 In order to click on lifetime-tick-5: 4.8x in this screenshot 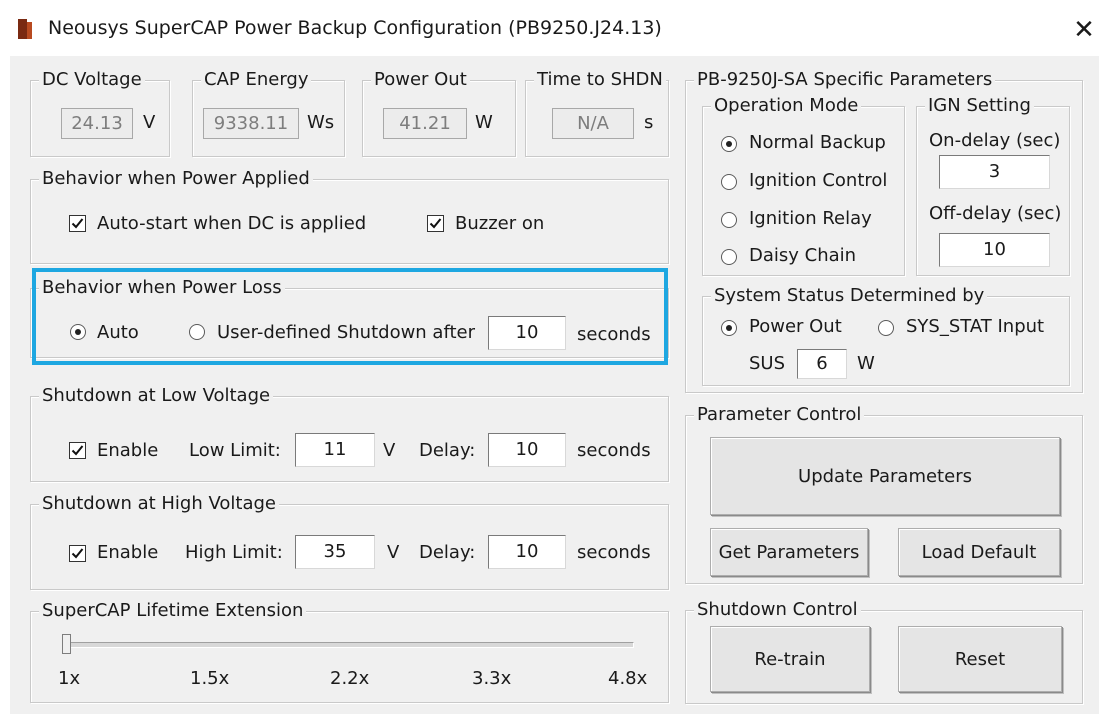, I will do `click(628, 678)`.